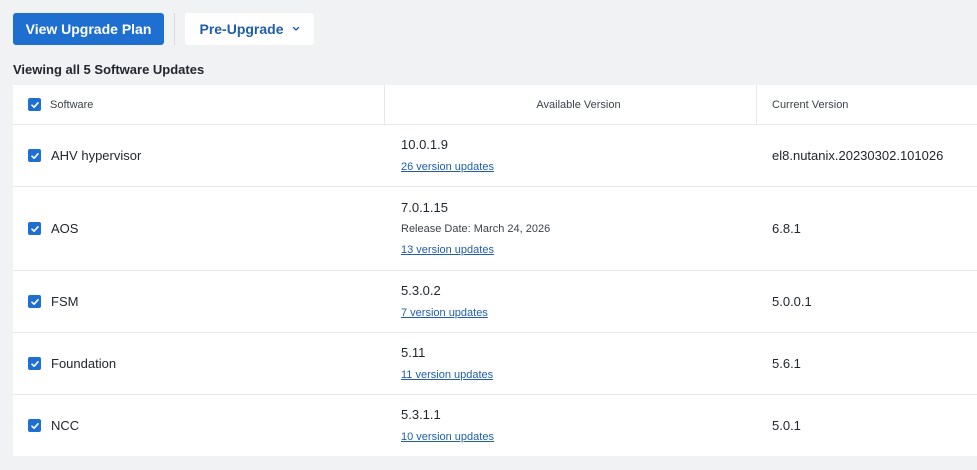 Image resolution: width=977 pixels, height=470 pixels. Describe the element at coordinates (578, 104) in the screenshot. I see `column-label-available-version: Available Version` at that location.